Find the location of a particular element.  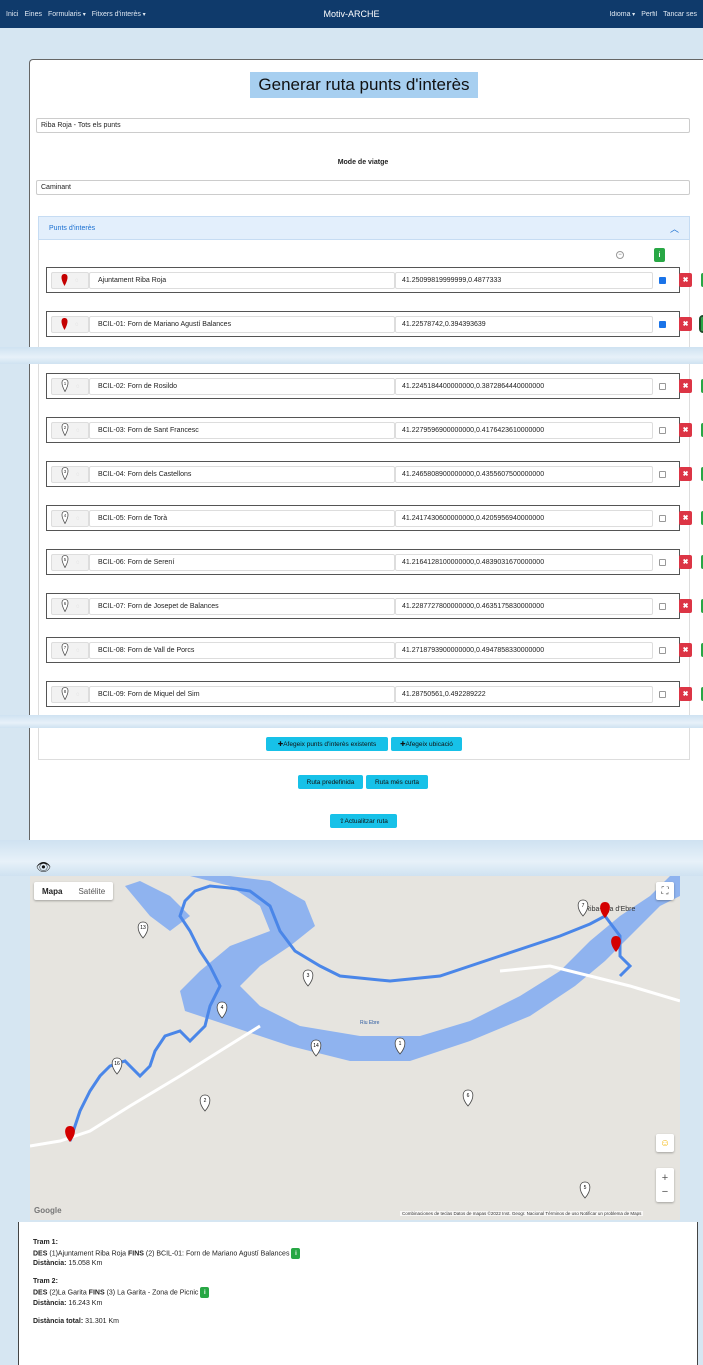

segment-1-info-icon: i is located at coordinates (296, 1253).